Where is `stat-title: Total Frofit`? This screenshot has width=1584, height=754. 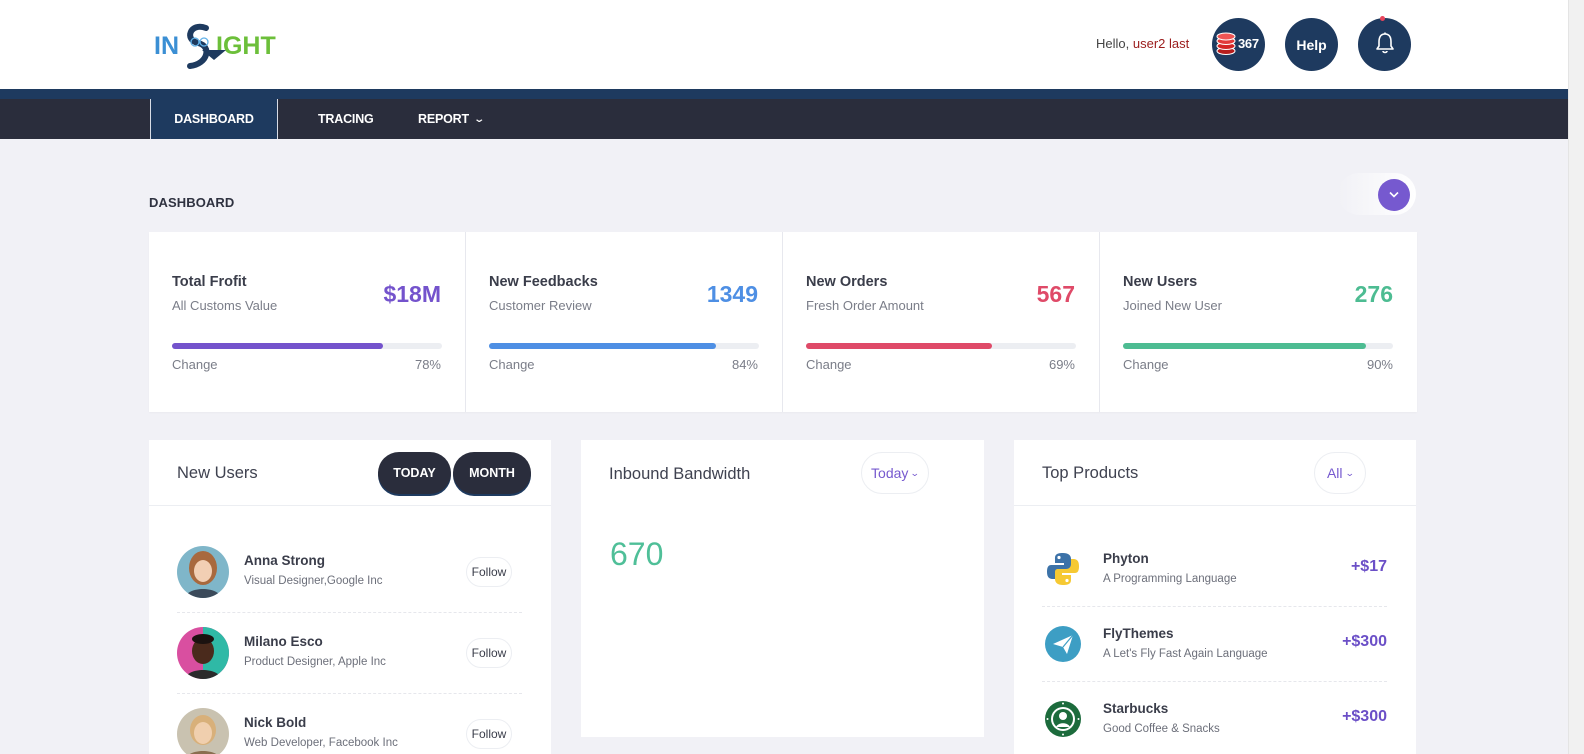 stat-title: Total Frofit is located at coordinates (209, 282).